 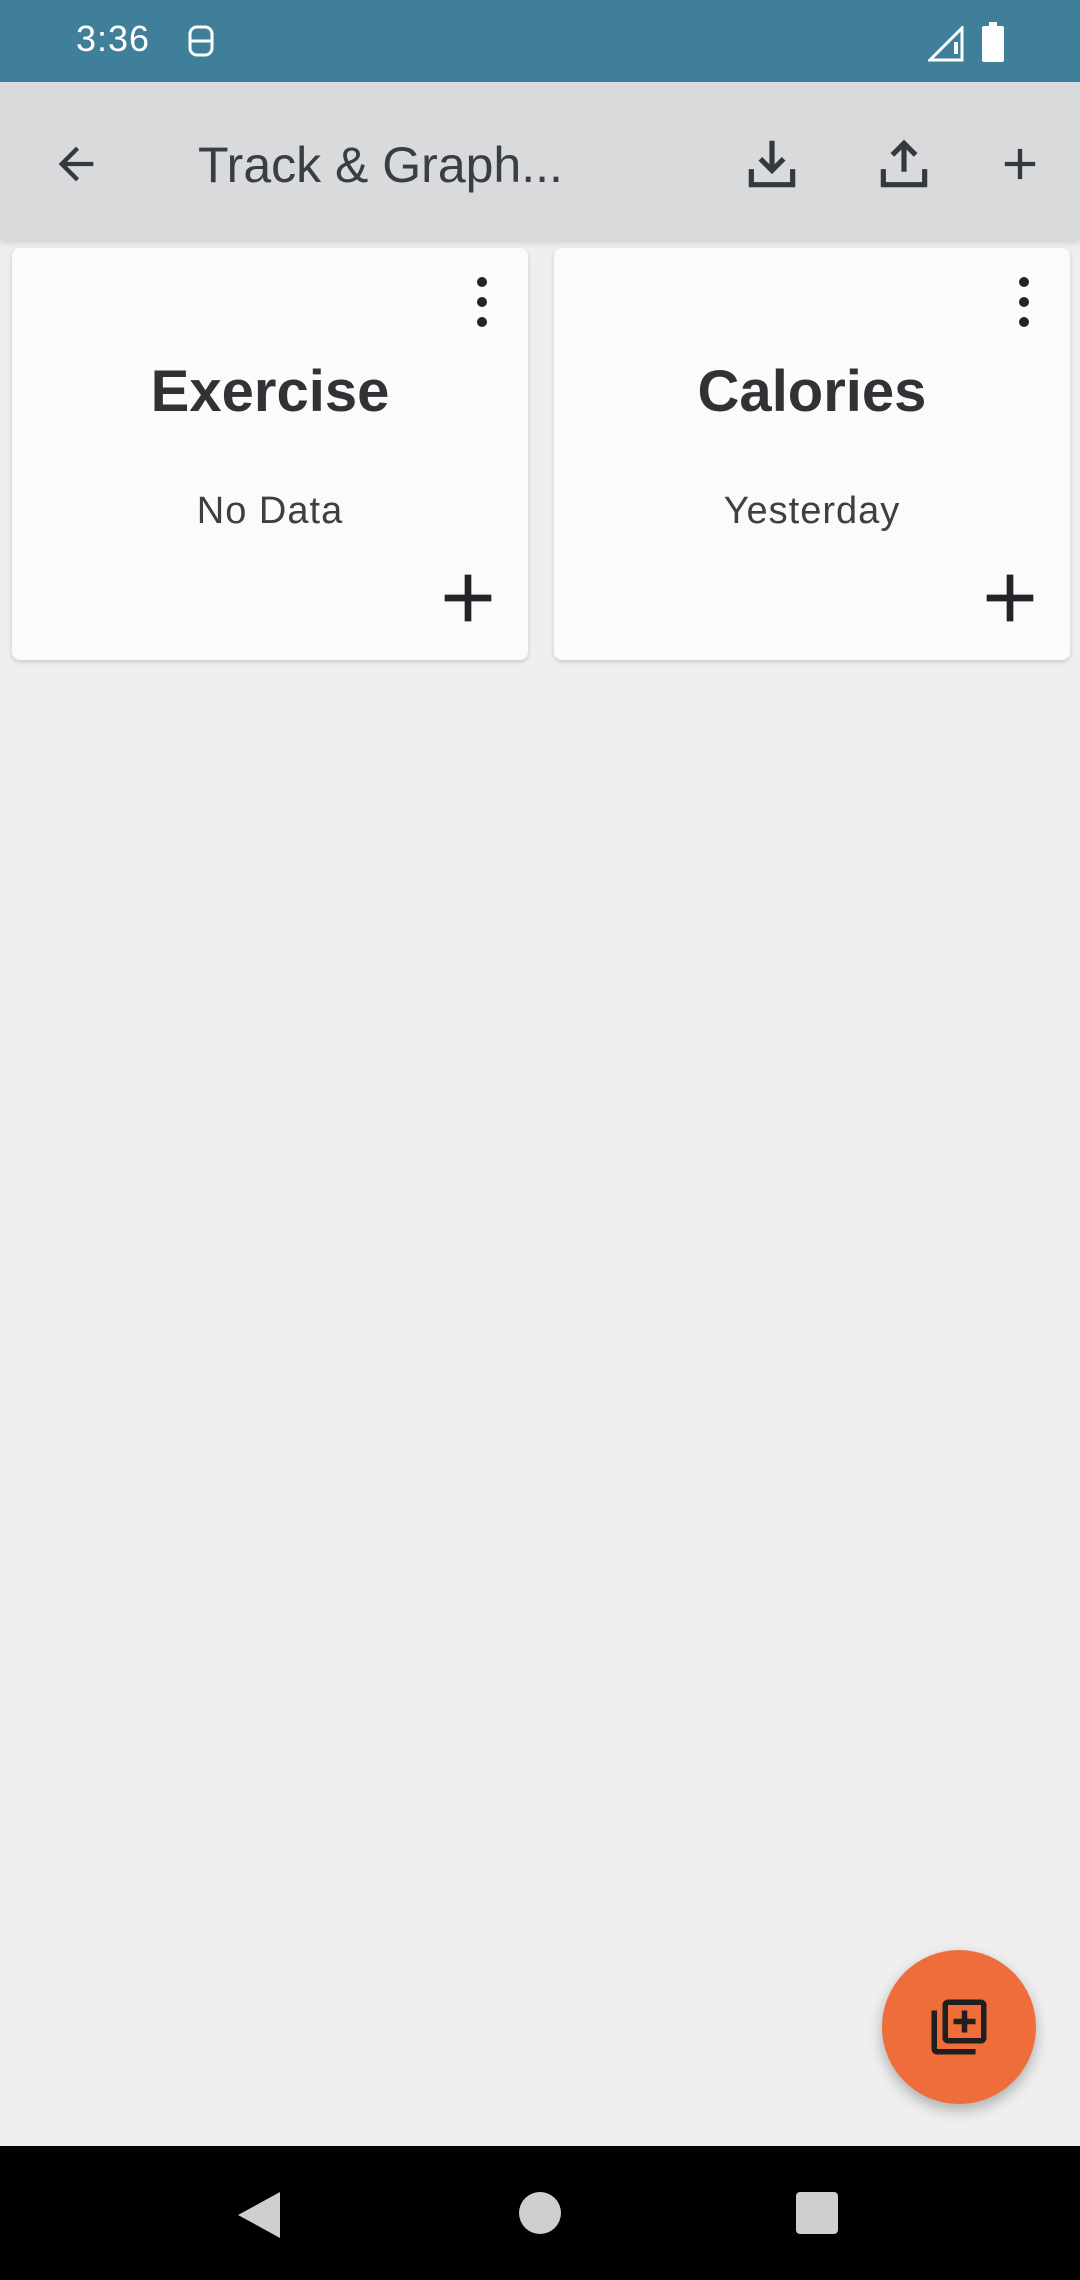 What do you see at coordinates (812, 511) in the screenshot?
I see `card-last-entry: Yesterday` at bounding box center [812, 511].